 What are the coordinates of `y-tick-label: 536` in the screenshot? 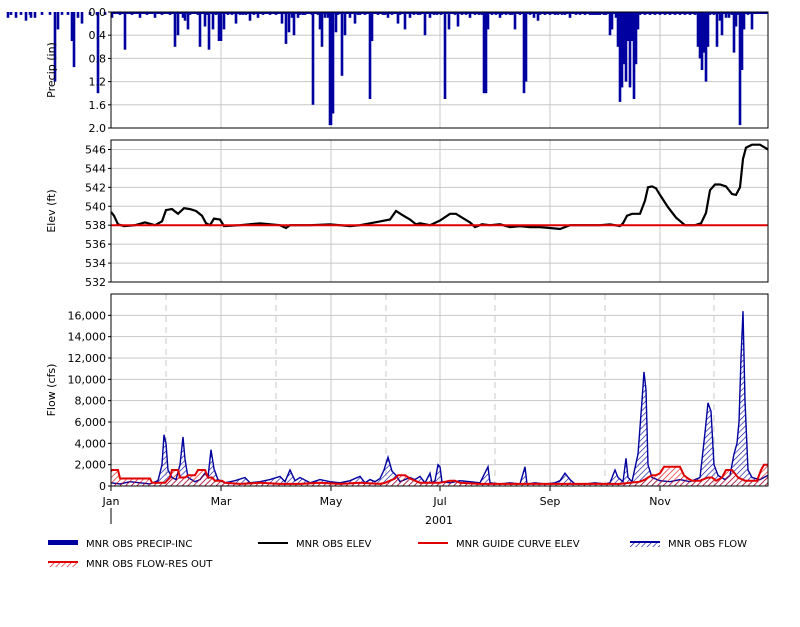 It's located at (95, 244).